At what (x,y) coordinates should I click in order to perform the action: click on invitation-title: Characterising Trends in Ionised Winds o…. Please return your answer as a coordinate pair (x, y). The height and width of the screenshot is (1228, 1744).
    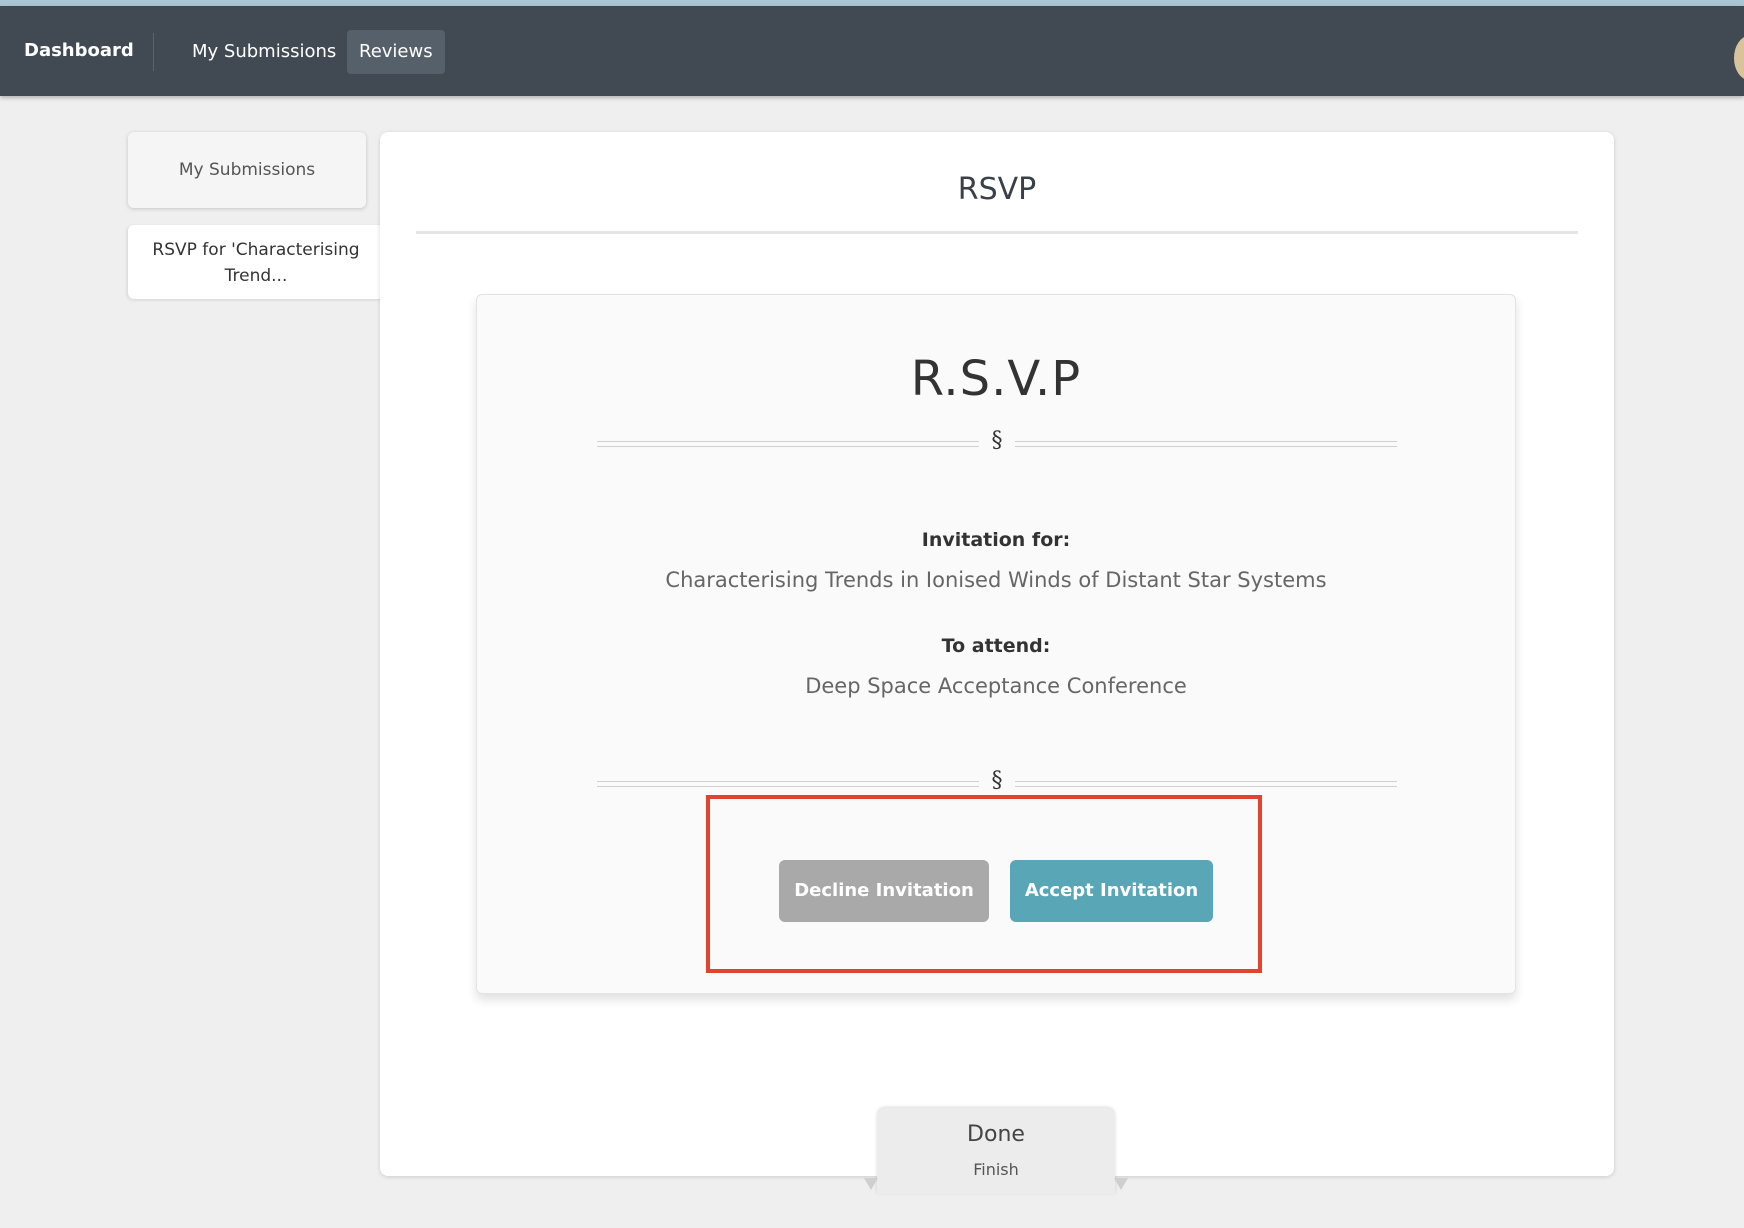
    Looking at the image, I should click on (996, 580).